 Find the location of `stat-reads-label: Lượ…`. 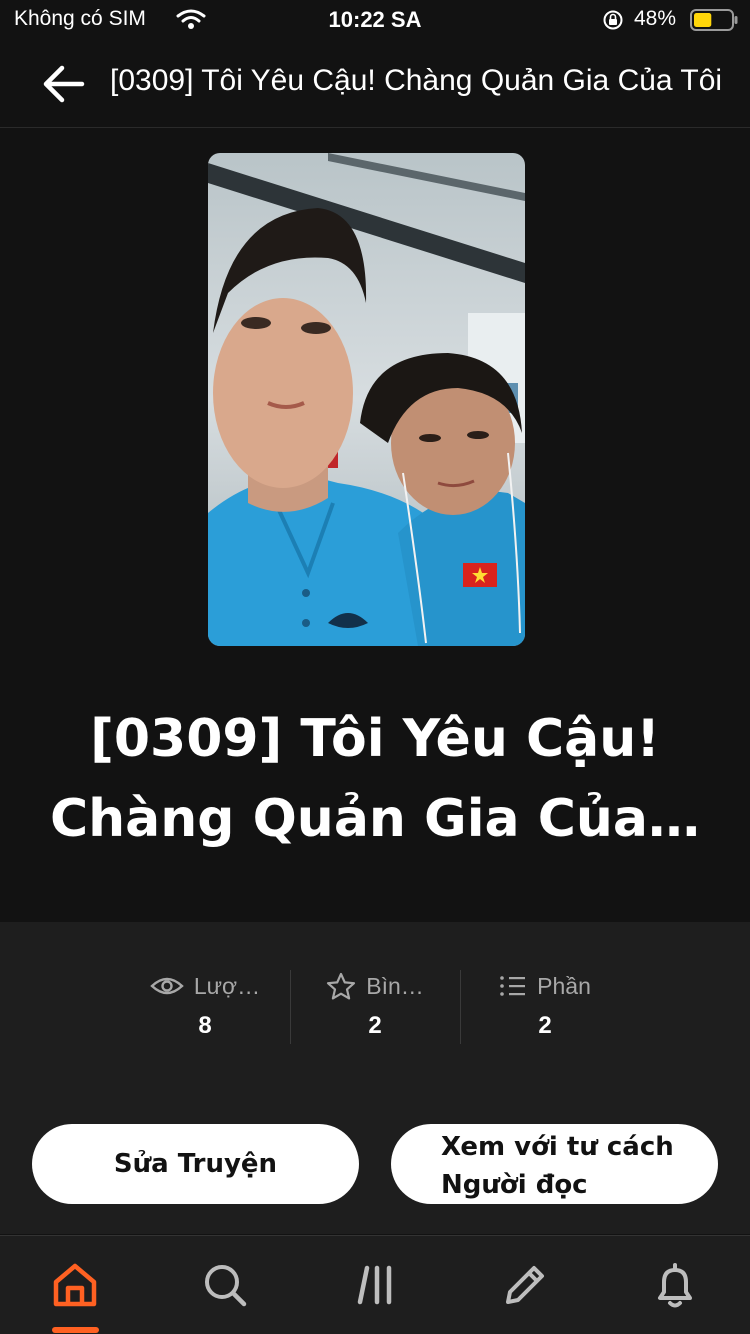

stat-reads-label: Lượ… is located at coordinates (227, 985).